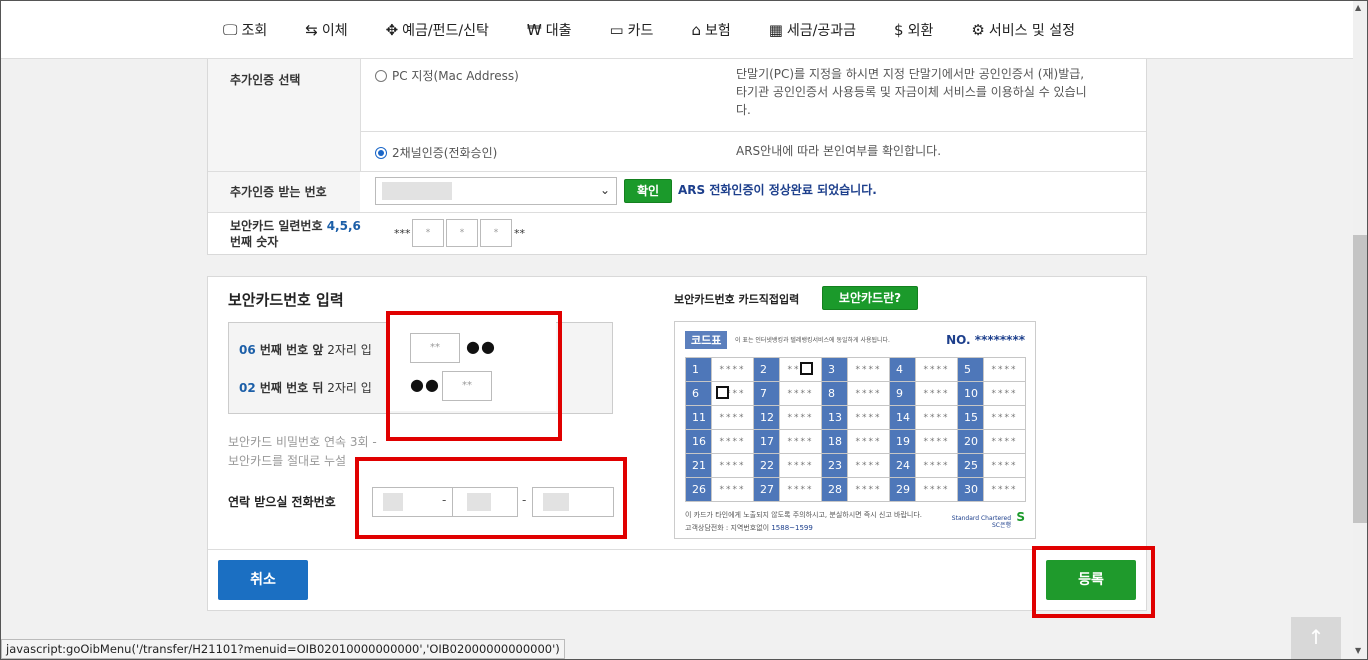 The image size is (1368, 660). I want to click on nav-icon: 🖵, so click(230, 29).